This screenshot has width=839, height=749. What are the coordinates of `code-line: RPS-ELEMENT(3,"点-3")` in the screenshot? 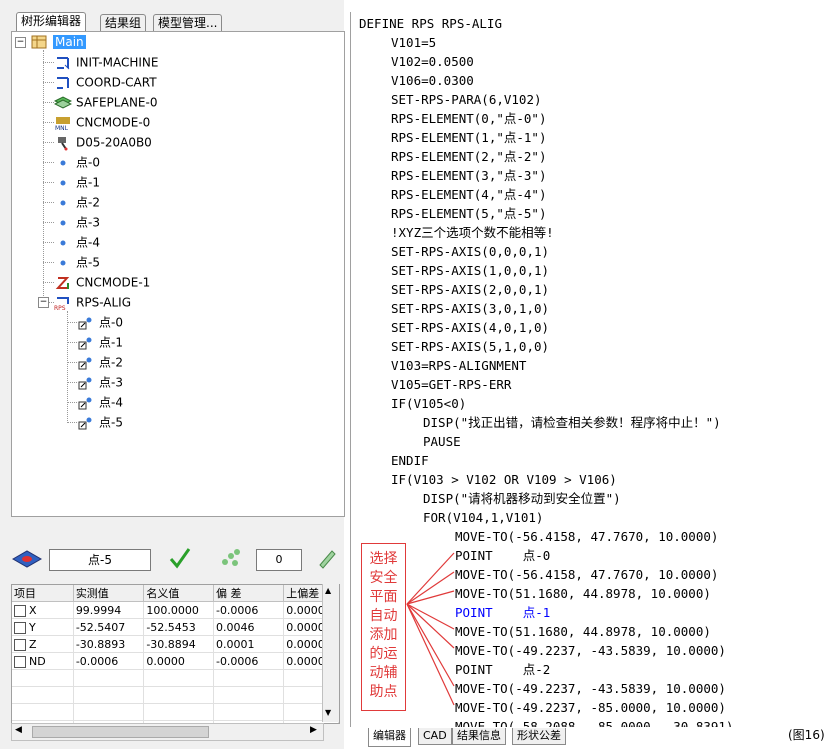 It's located at (469, 175).